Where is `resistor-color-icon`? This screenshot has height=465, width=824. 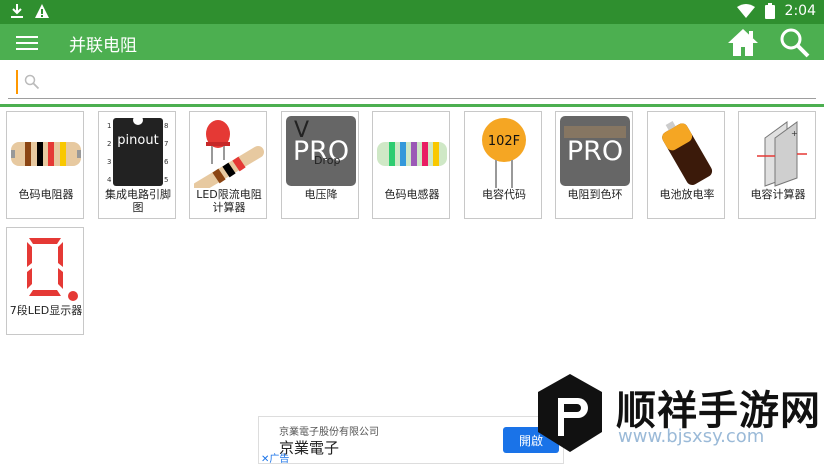 resistor-color-icon is located at coordinates (46, 154).